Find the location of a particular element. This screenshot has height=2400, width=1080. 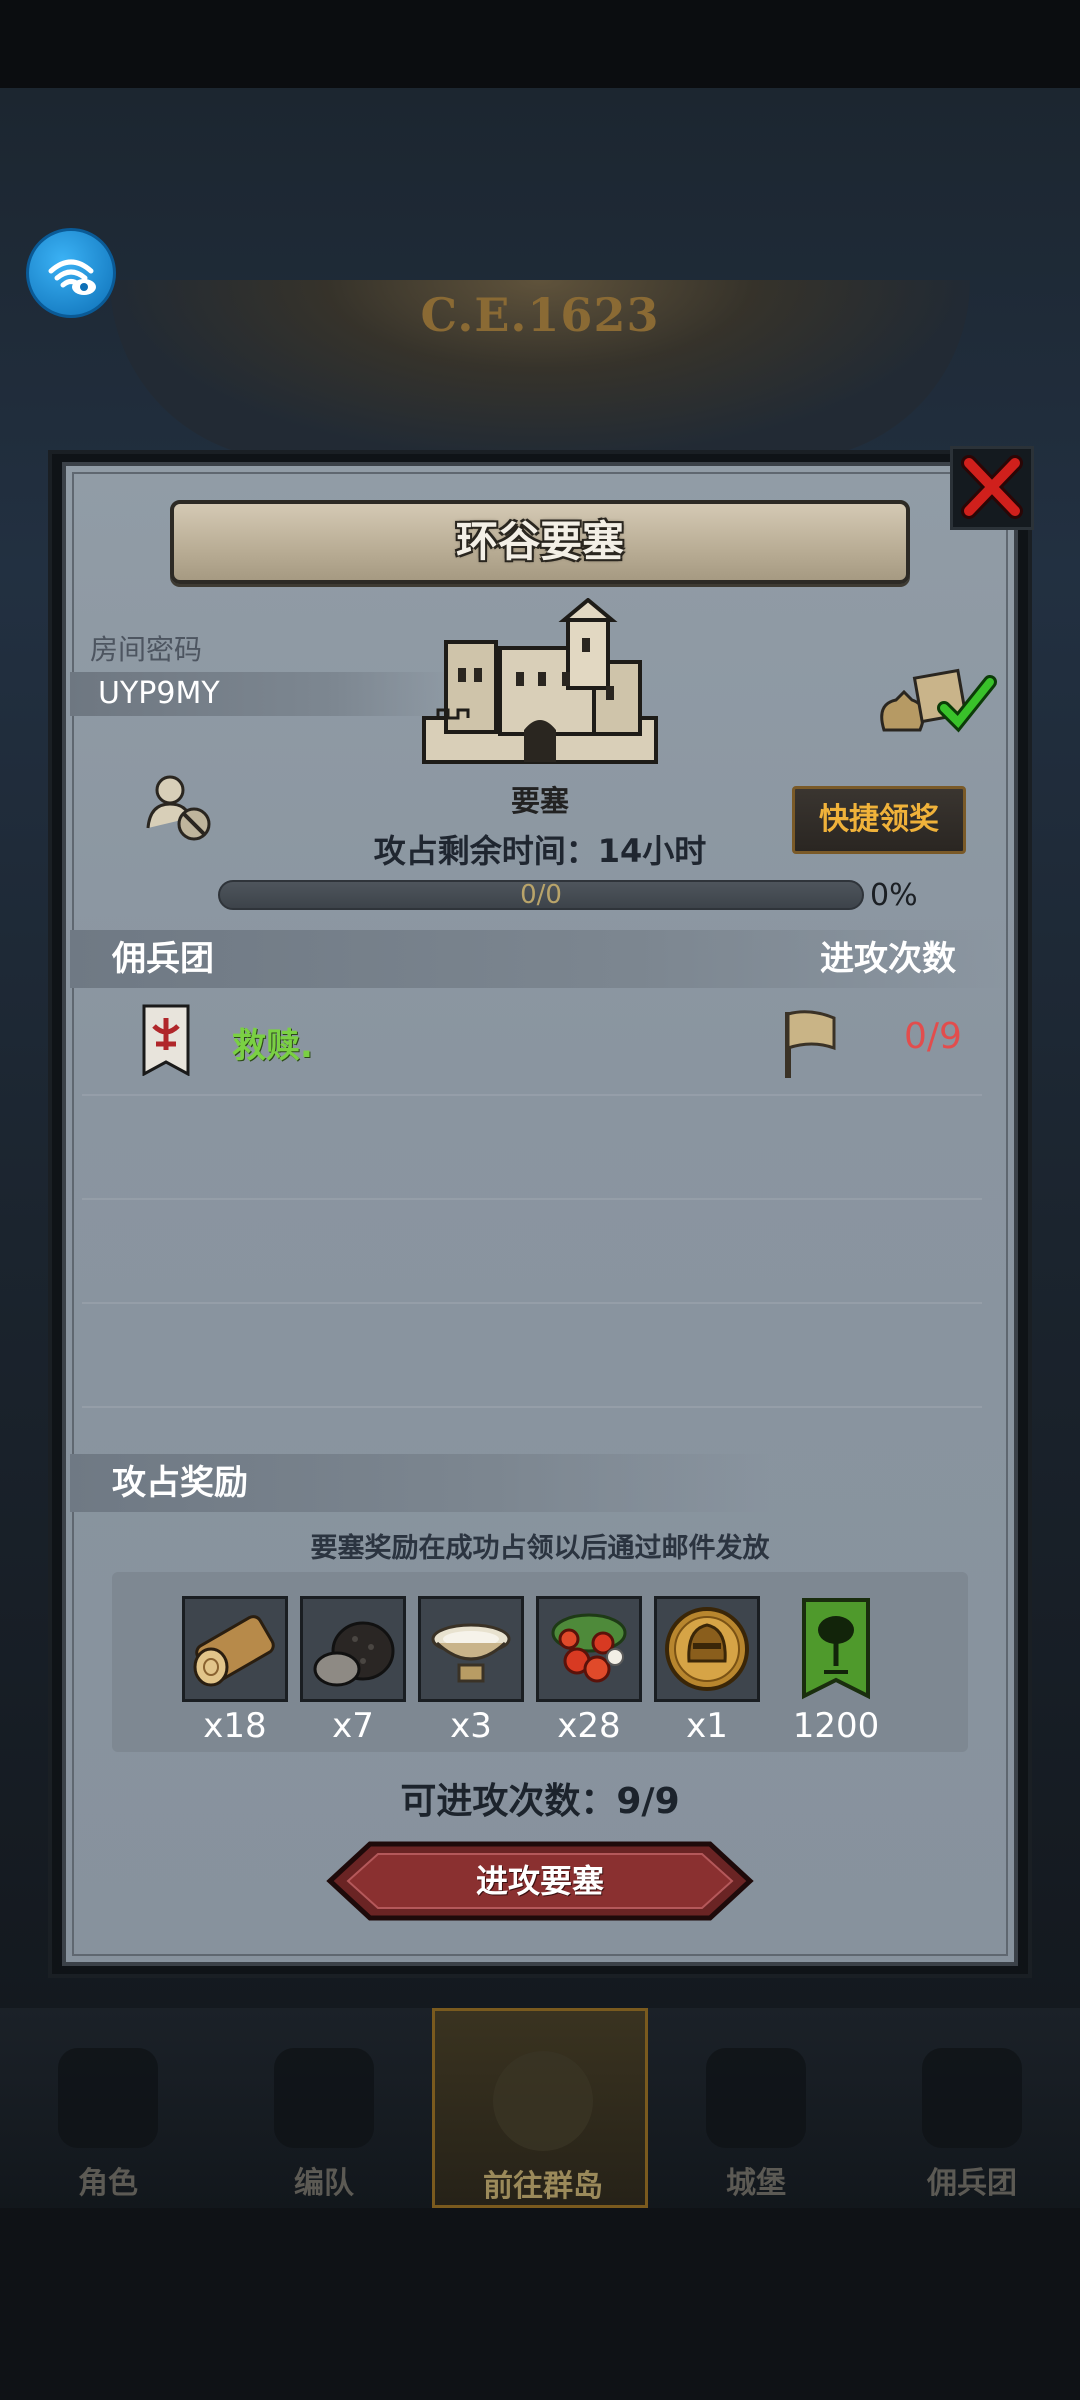

nav-label: 佣兵团 is located at coordinates (972, 2183).